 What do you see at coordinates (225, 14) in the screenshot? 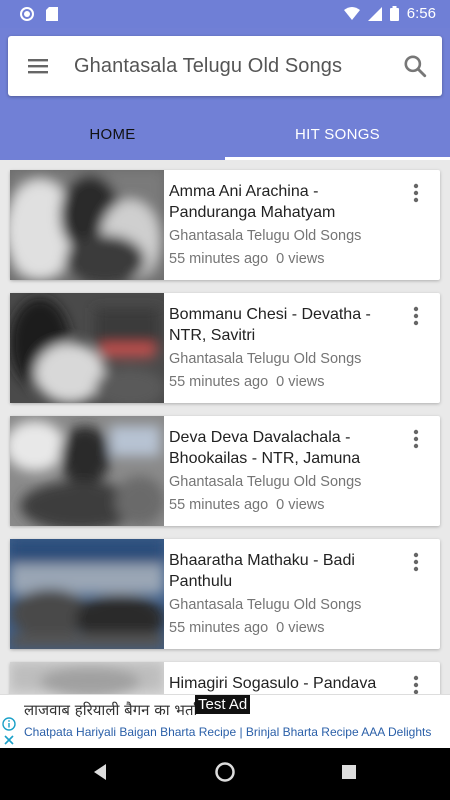
I see `status-bar: 6:56` at bounding box center [225, 14].